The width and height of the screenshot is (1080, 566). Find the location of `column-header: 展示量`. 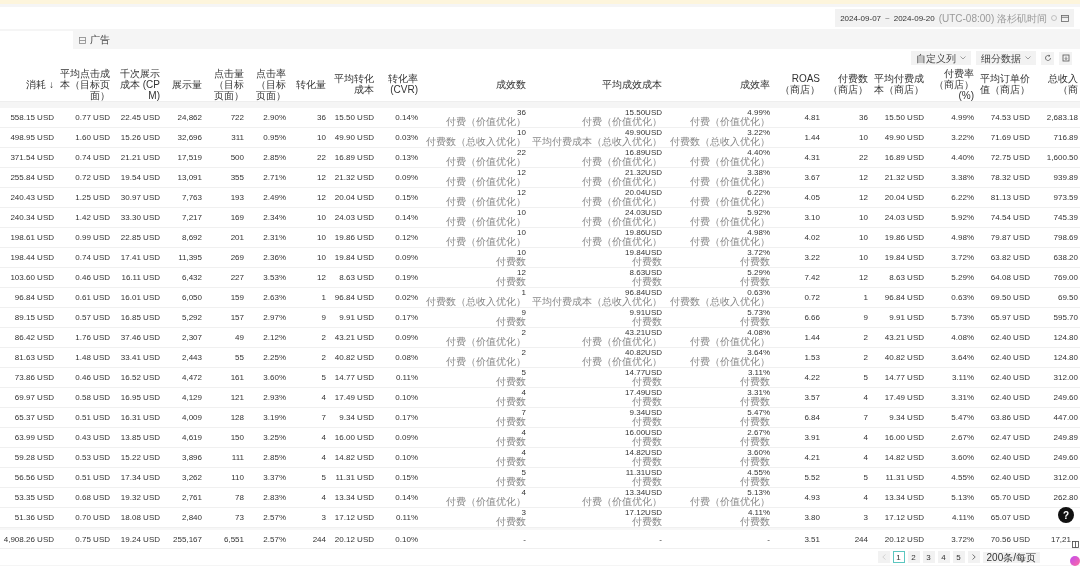

column-header: 展示量 is located at coordinates (183, 84).